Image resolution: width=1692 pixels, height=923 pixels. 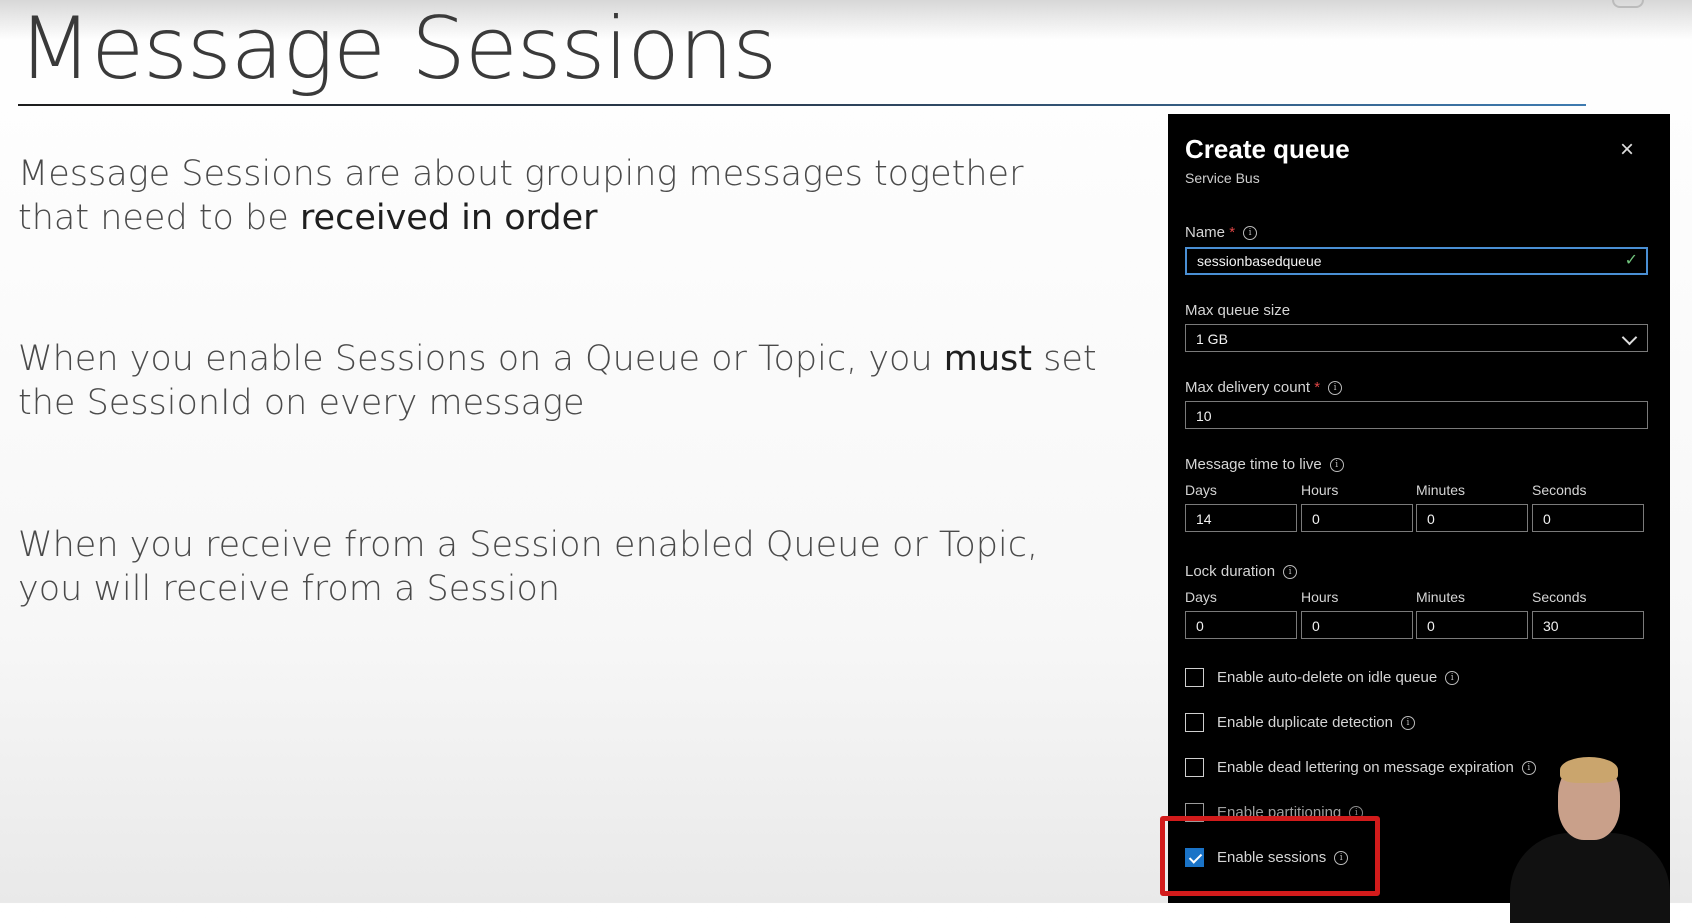 What do you see at coordinates (1627, 150) in the screenshot?
I see `close-icon: ×` at bounding box center [1627, 150].